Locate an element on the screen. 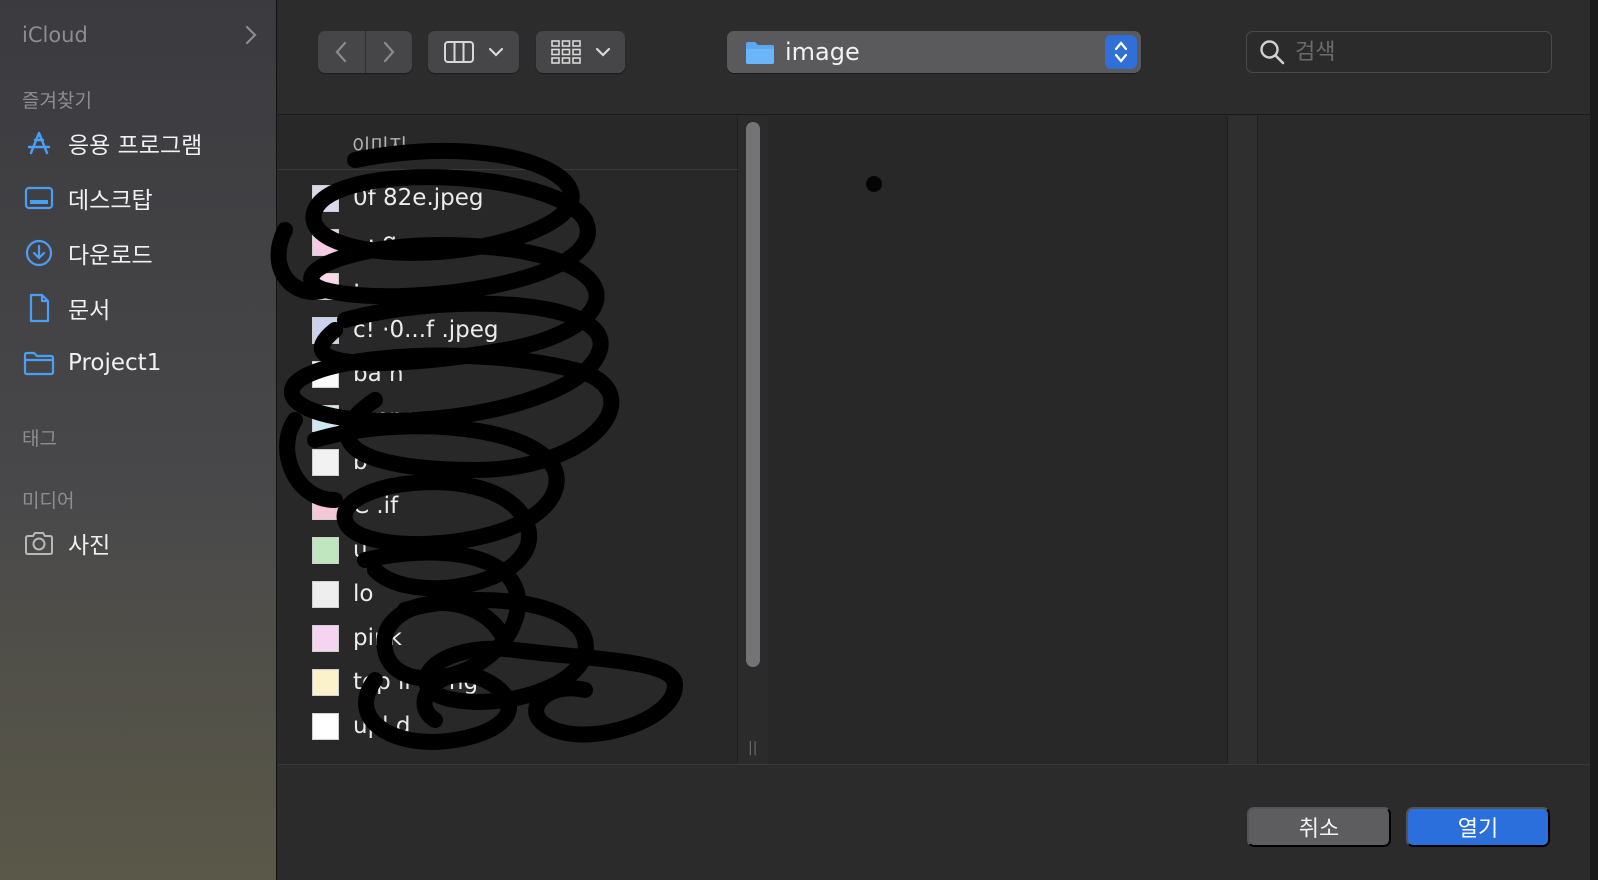 The height and width of the screenshot is (880, 1598). group-by-button is located at coordinates (580, 52).